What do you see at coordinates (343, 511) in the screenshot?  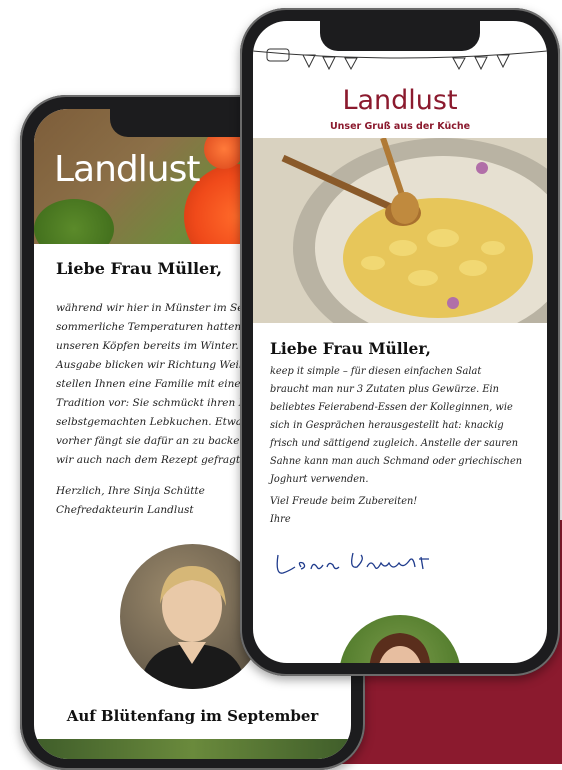 I see `sign-off: Viel Freude beim Zubereiten! Ihre` at bounding box center [343, 511].